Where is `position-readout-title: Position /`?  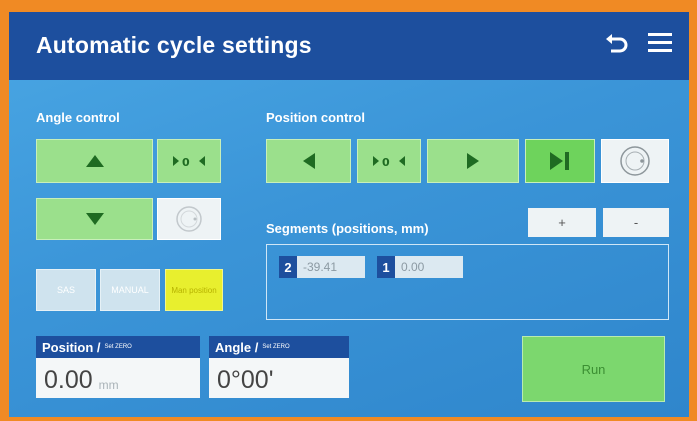 position-readout-title: Position / is located at coordinates (71, 347).